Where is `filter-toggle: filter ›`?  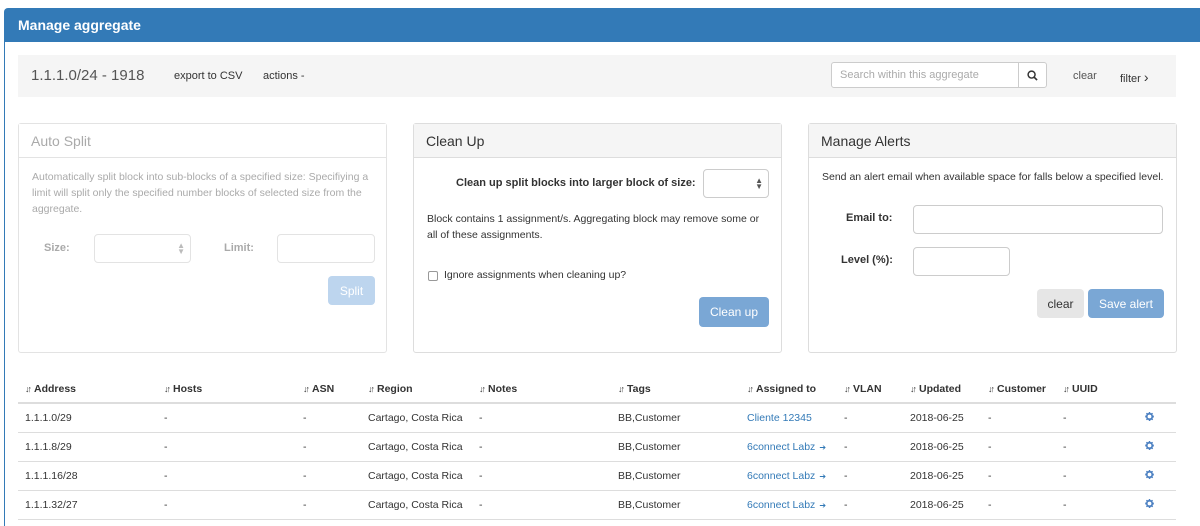
filter-toggle: filter › is located at coordinates (1134, 77).